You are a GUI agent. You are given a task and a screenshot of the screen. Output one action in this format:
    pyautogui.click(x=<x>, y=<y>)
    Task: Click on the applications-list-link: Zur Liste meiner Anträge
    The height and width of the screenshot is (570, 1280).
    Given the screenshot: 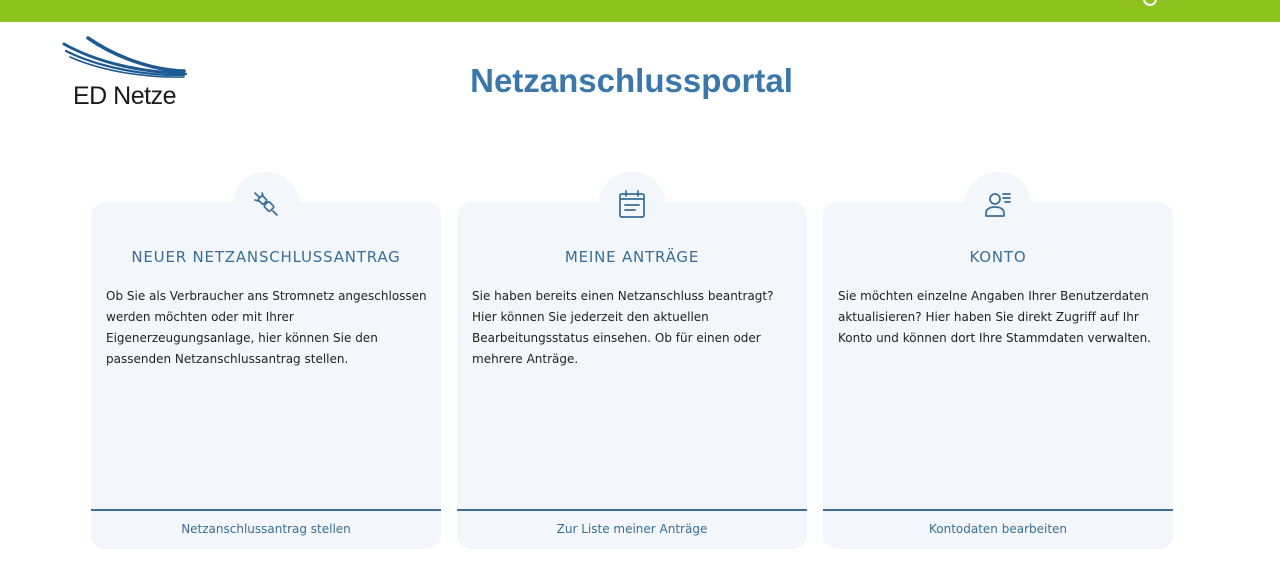 What is the action you would take?
    pyautogui.click(x=632, y=529)
    